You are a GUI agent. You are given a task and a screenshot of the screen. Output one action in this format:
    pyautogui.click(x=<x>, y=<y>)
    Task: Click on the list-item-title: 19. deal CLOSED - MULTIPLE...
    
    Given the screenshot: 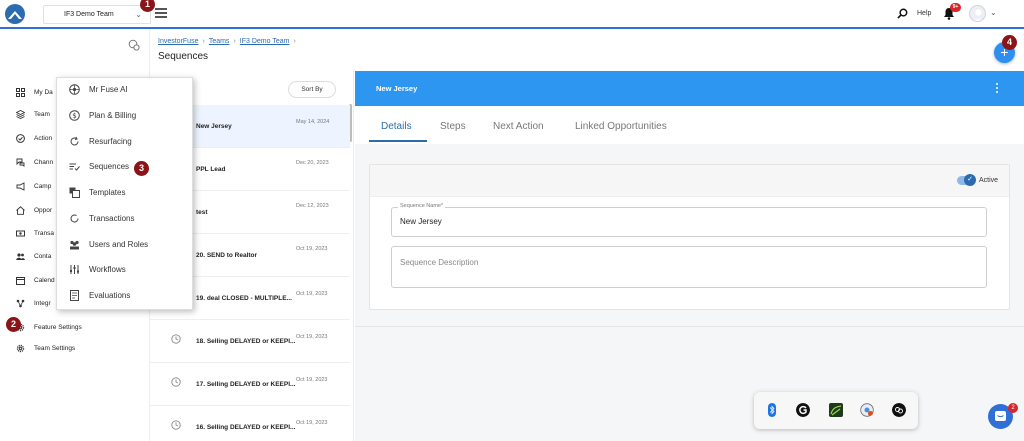 What is the action you would take?
    pyautogui.click(x=244, y=298)
    